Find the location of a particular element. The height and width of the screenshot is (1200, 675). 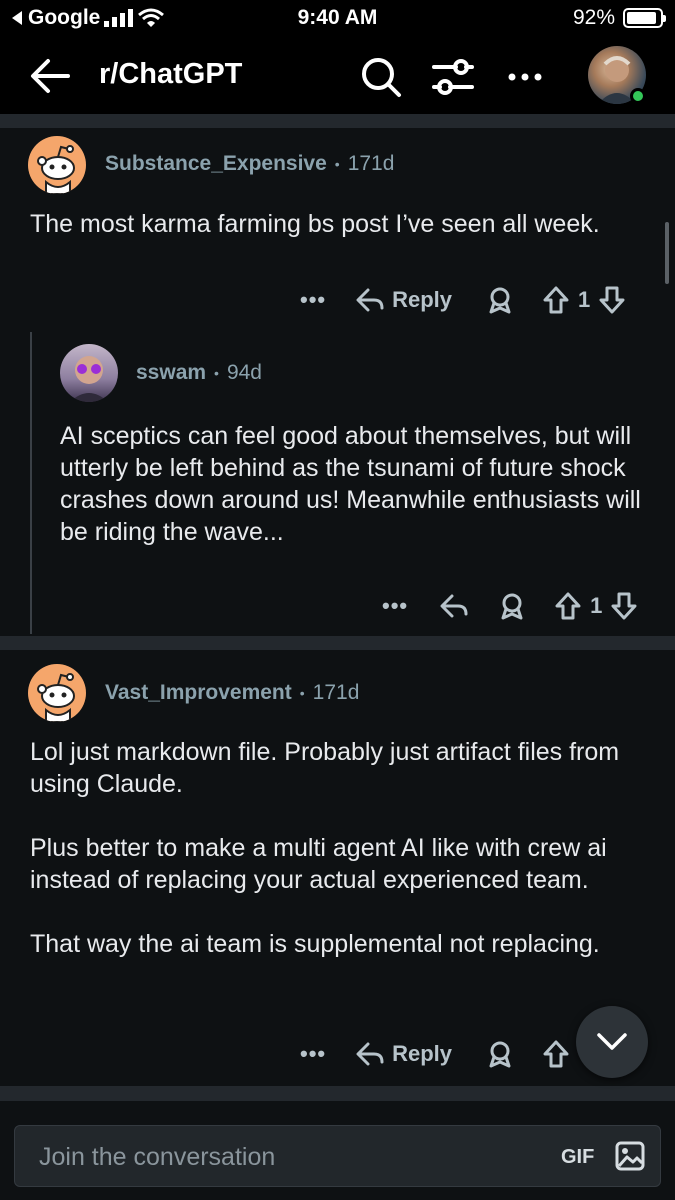

comment-meta: Substance_Expensive • 171d is located at coordinates (249, 164).